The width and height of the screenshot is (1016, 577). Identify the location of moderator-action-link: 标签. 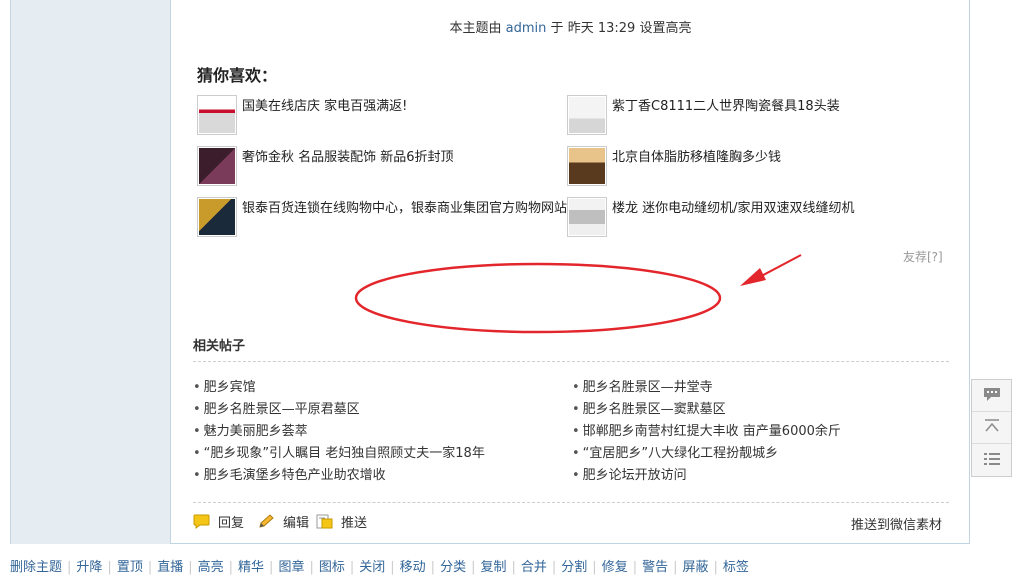
(736, 567).